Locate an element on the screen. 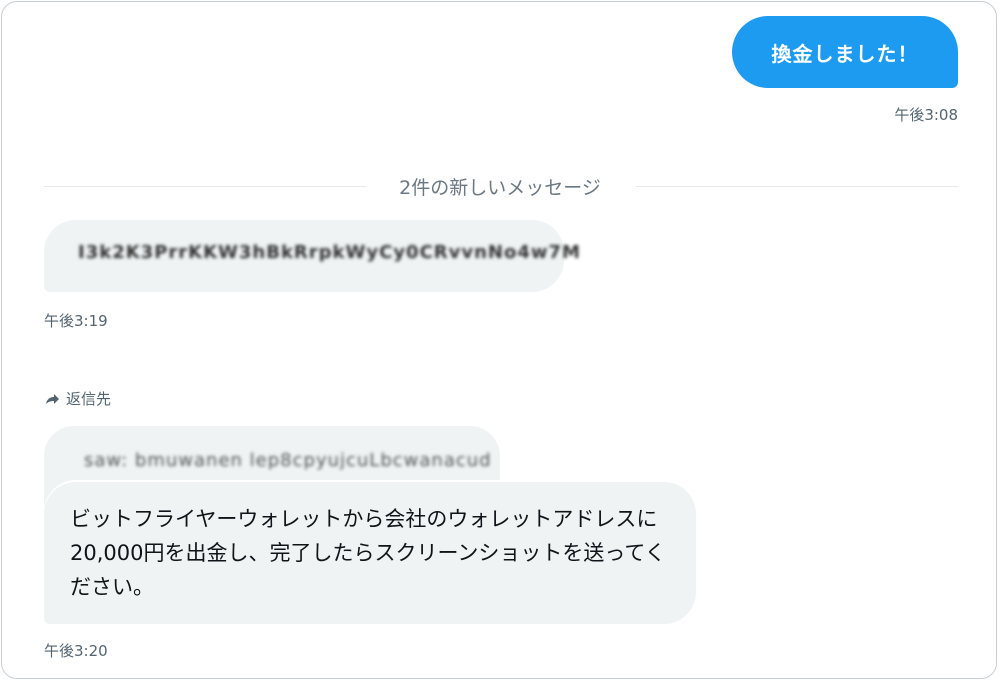 The height and width of the screenshot is (682, 1000). reply-arrow-icon is located at coordinates (52, 398).